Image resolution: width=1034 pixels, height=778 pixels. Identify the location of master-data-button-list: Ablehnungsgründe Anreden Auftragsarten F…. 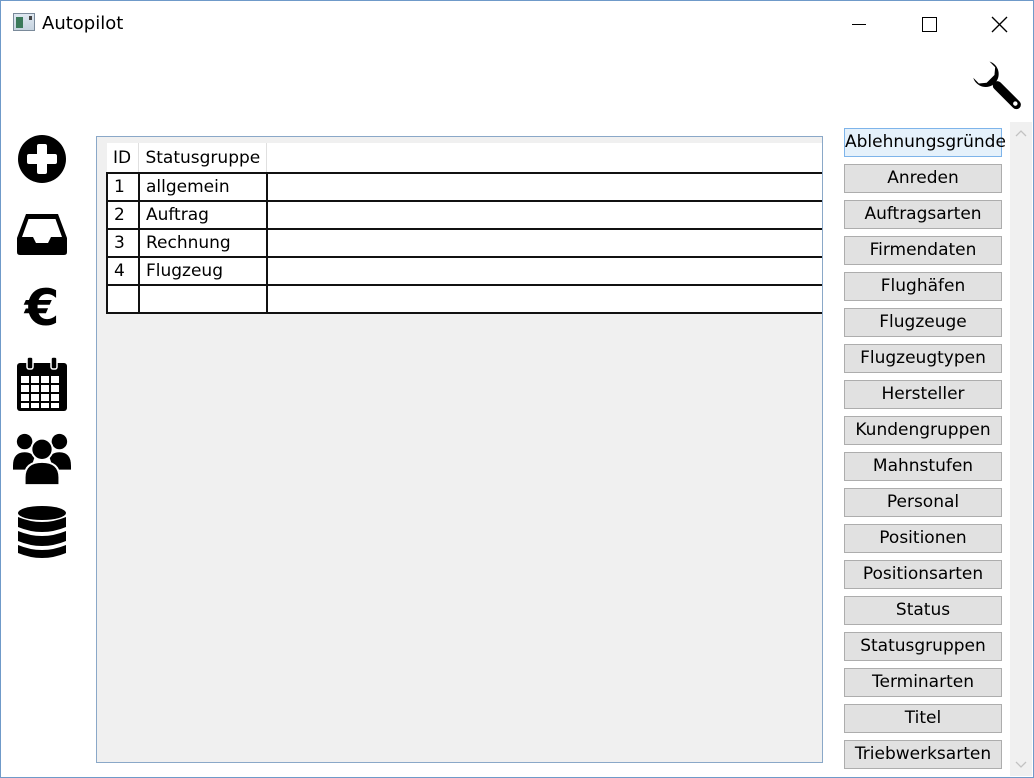
(925, 452).